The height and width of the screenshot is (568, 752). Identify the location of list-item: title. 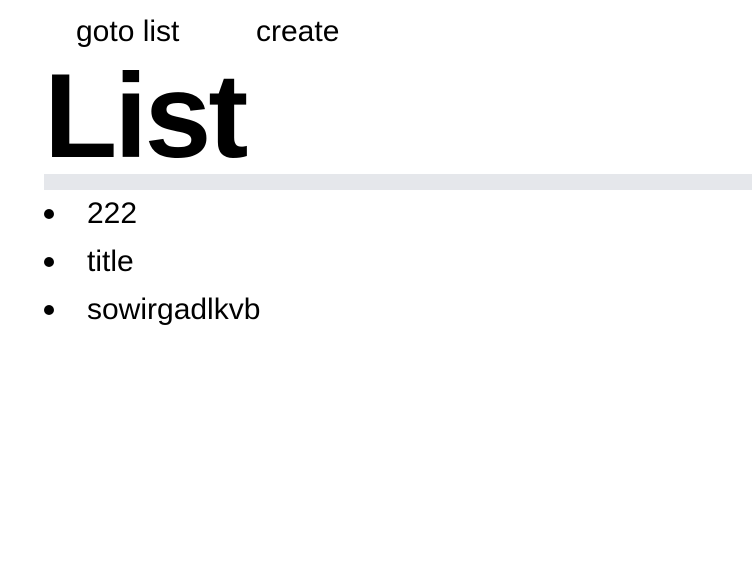
(376, 262).